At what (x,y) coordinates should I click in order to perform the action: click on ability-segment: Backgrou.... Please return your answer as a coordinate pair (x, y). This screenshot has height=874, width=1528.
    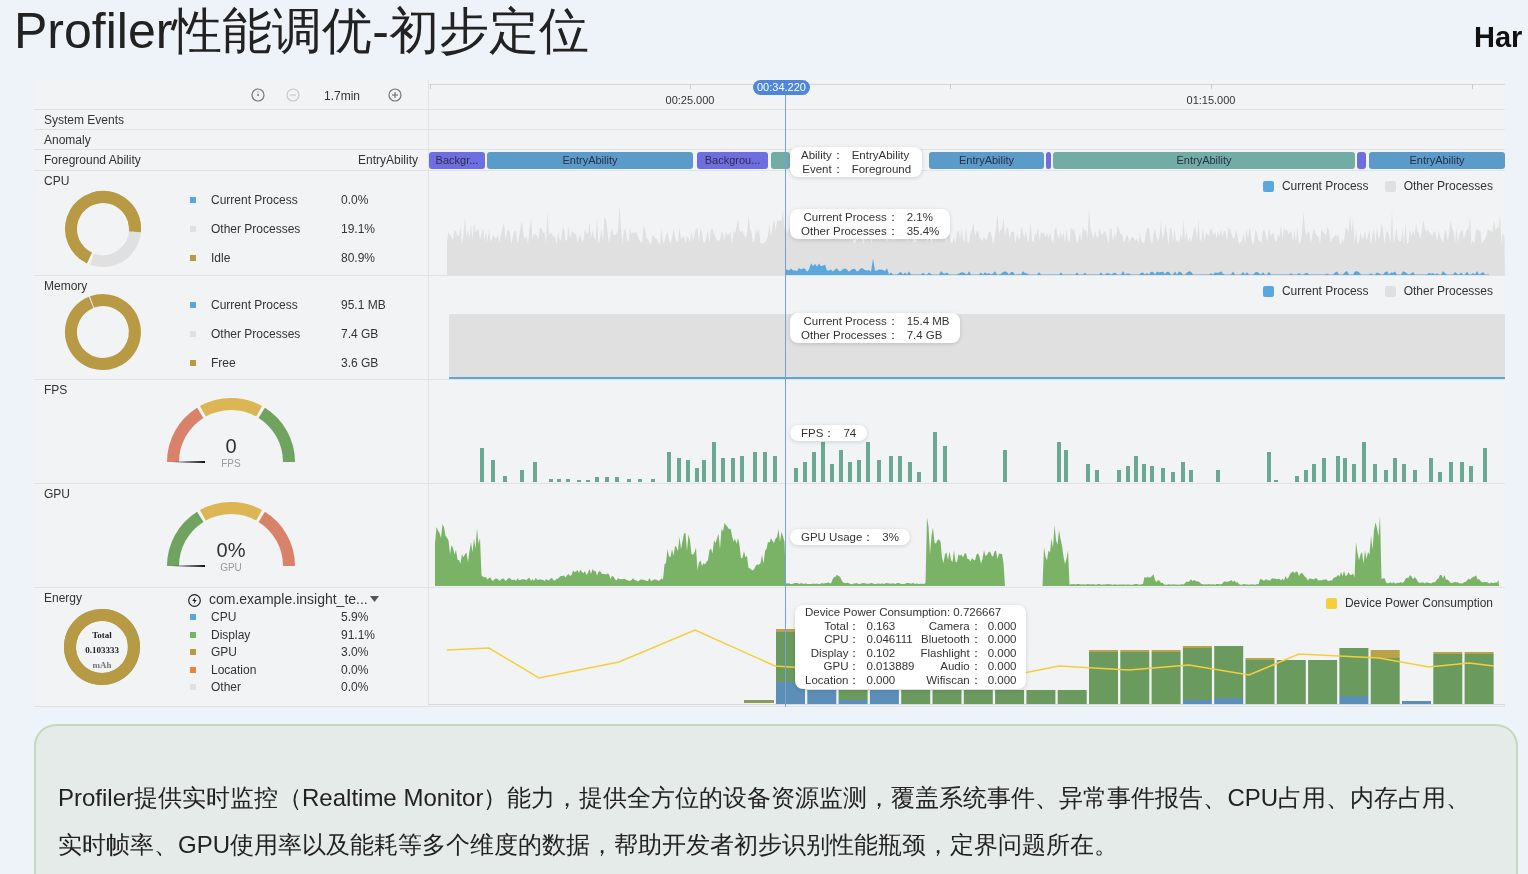
    Looking at the image, I should click on (732, 160).